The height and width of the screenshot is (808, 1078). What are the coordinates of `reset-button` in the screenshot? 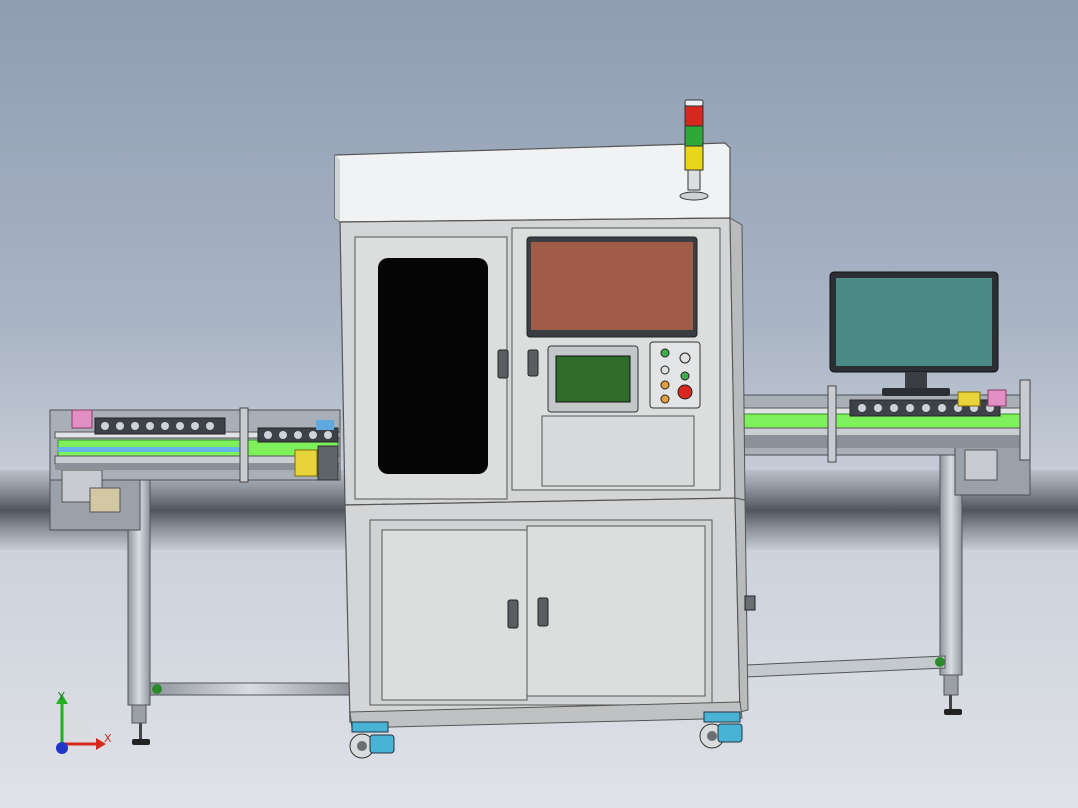 It's located at (665, 385).